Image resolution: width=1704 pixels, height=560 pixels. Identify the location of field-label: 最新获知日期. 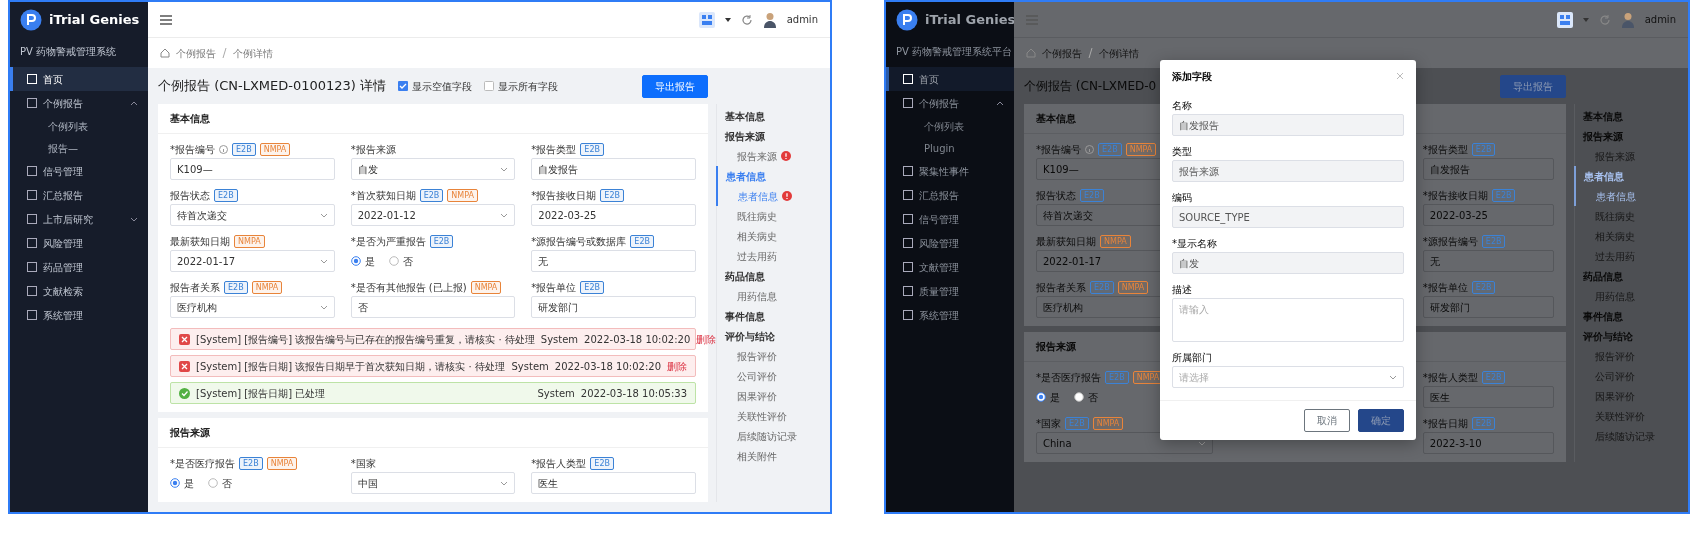
(1066, 241).